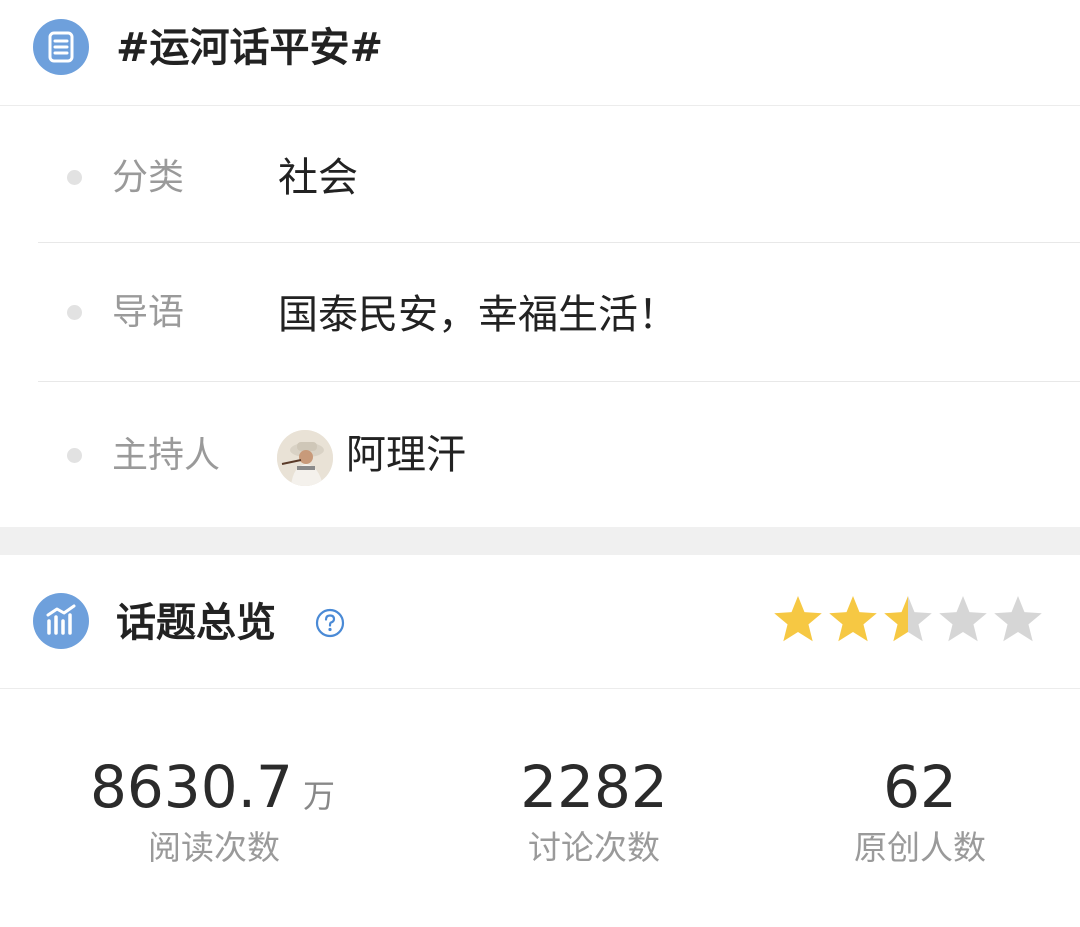 Image resolution: width=1080 pixels, height=927 pixels. What do you see at coordinates (214, 847) in the screenshot?
I see `stat-label: 阅读次数` at bounding box center [214, 847].